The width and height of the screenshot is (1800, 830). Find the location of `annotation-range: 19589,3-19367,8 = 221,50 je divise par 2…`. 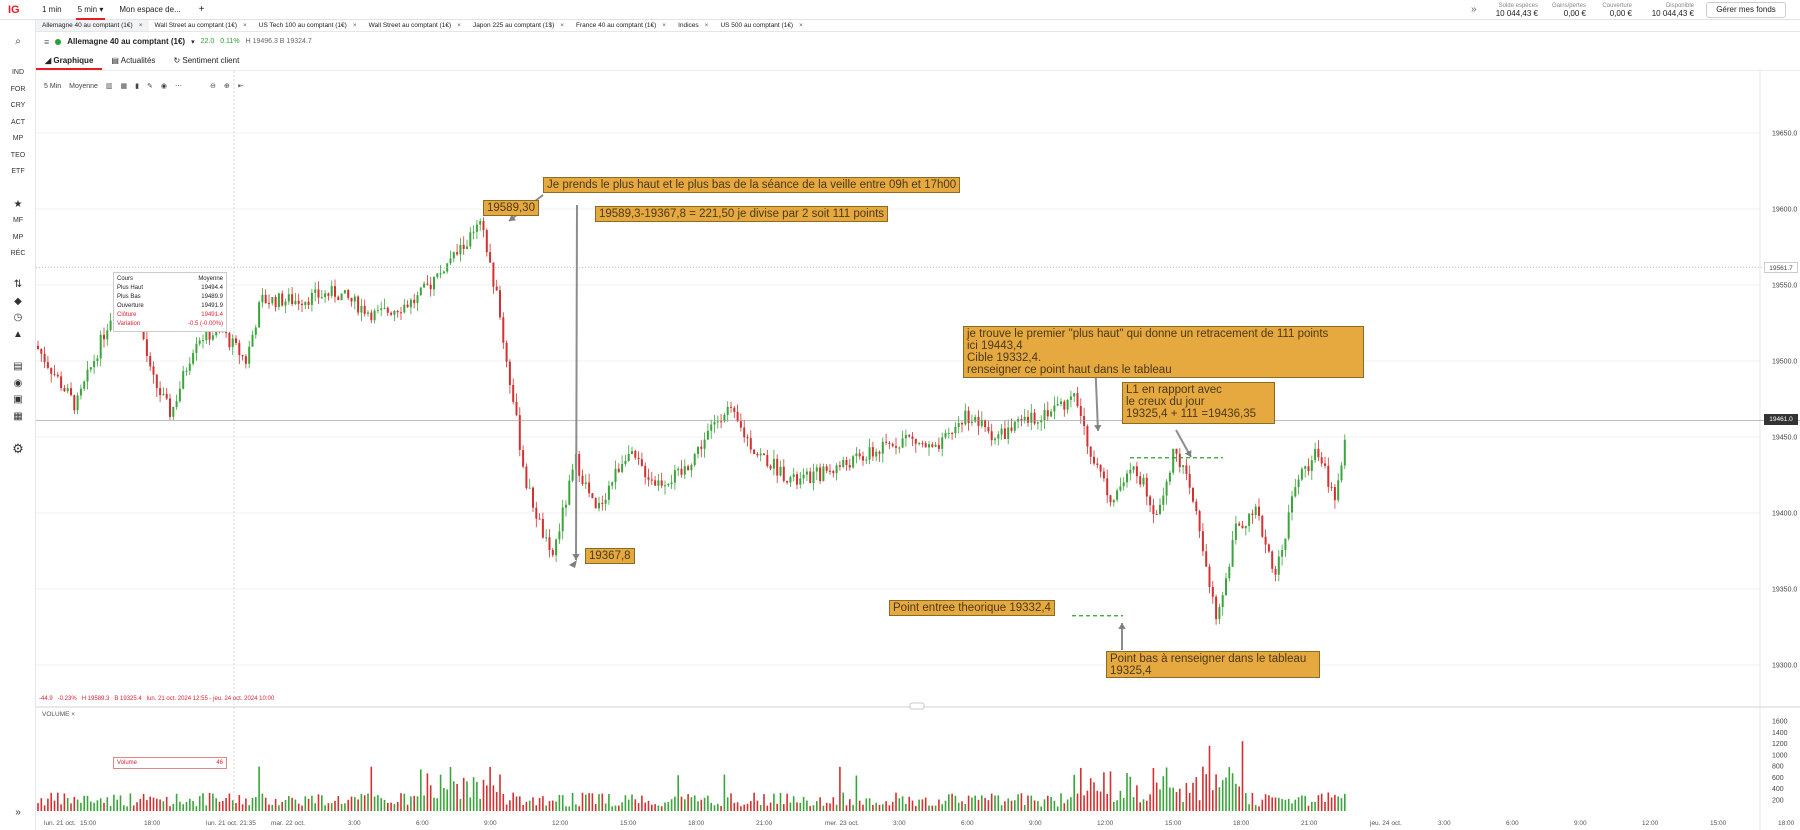

annotation-range: 19589,3-19367,8 = 221,50 je divise par 2… is located at coordinates (742, 214).